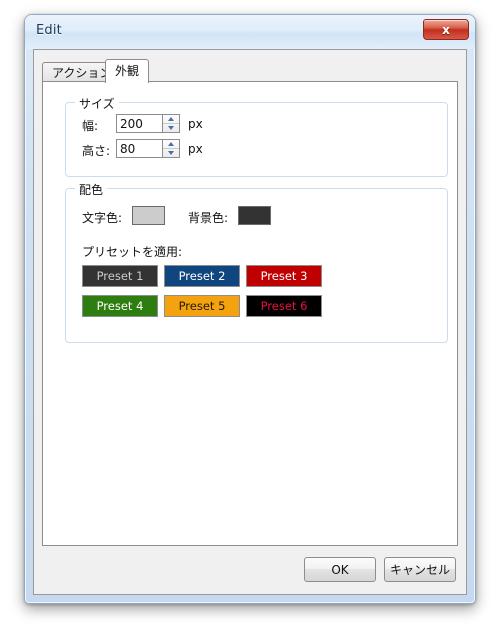 This screenshot has height=640, width=501. Describe the element at coordinates (284, 276) in the screenshot. I see `preset-button-3: Preset 3` at that location.